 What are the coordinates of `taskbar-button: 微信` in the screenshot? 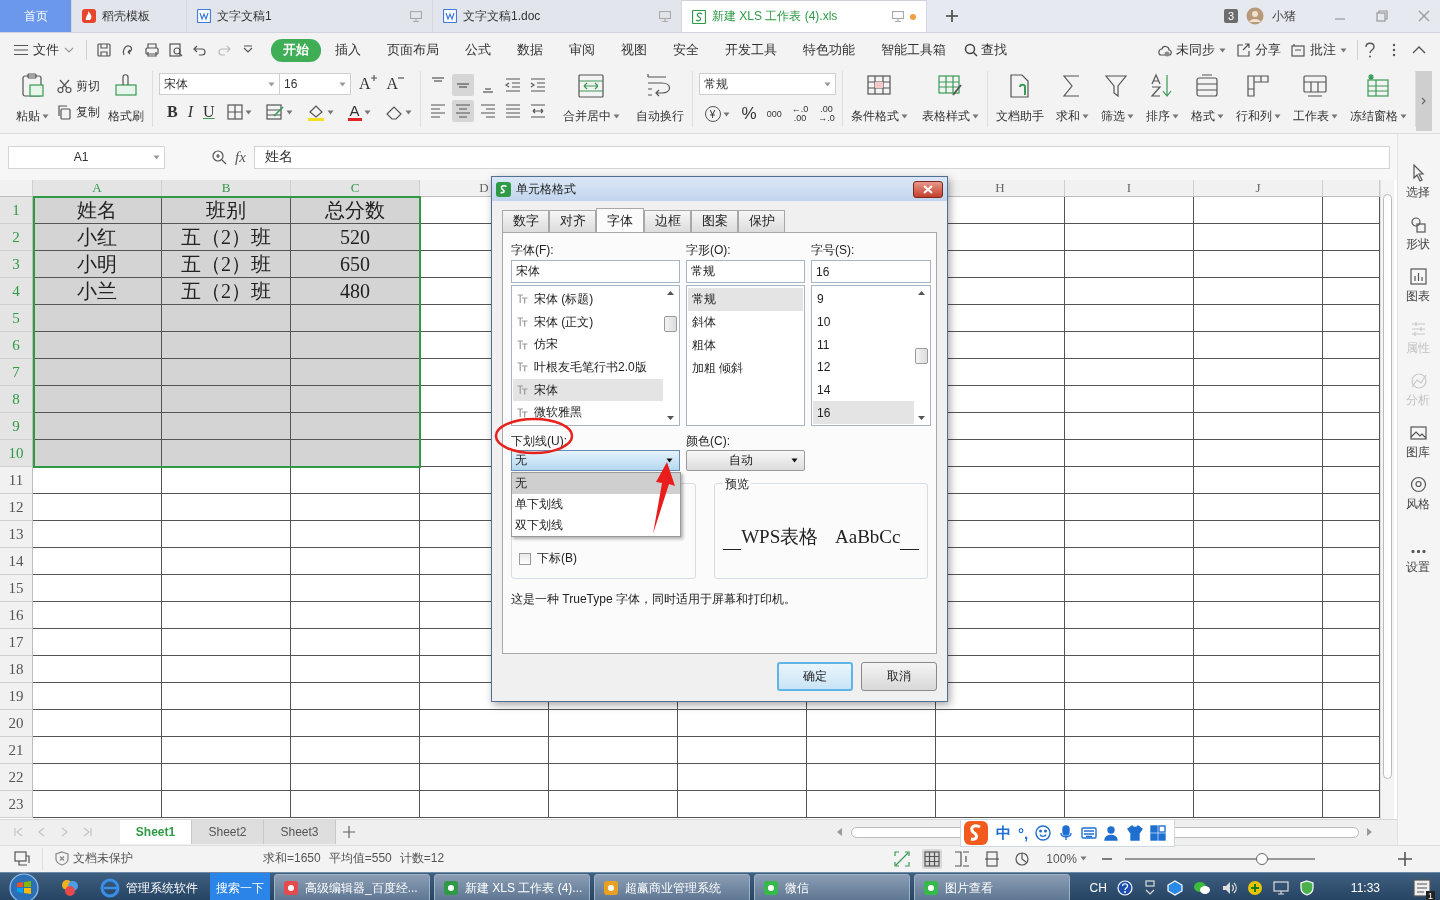 It's located at (832, 887).